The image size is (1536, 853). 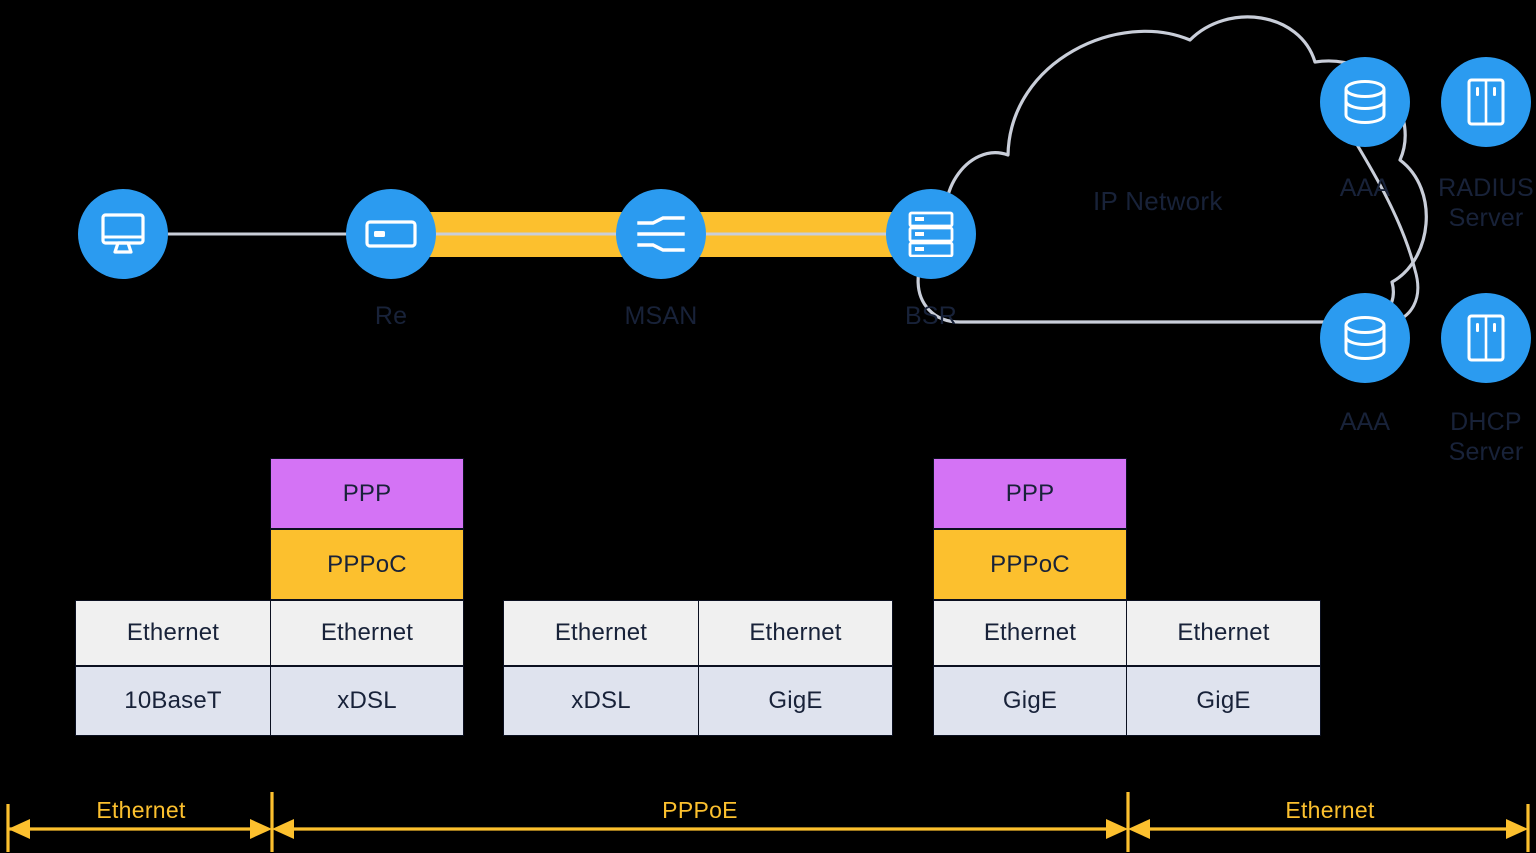 I want to click on node-label-bsr: BSR, so click(x=930, y=316).